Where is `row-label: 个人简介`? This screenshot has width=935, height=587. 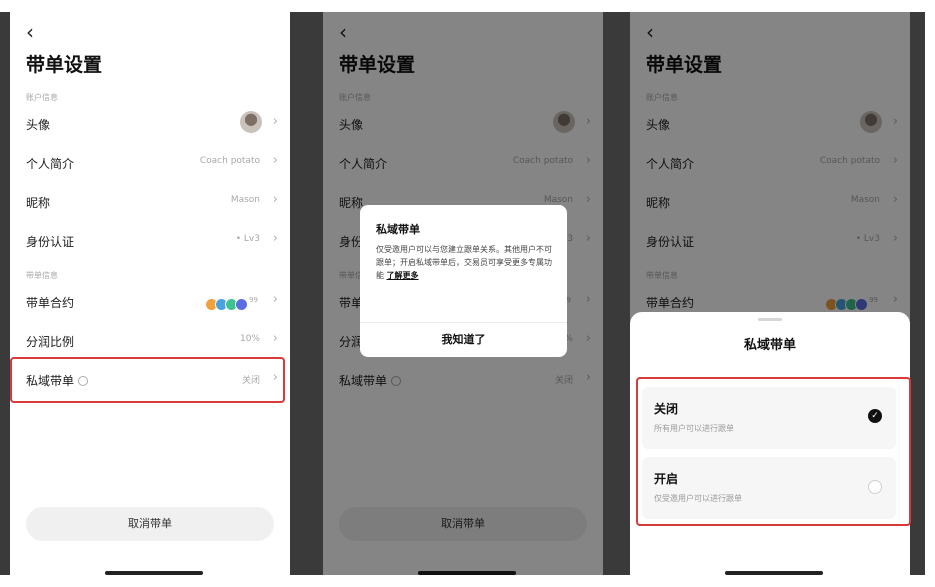 row-label: 个人简介 is located at coordinates (50, 164).